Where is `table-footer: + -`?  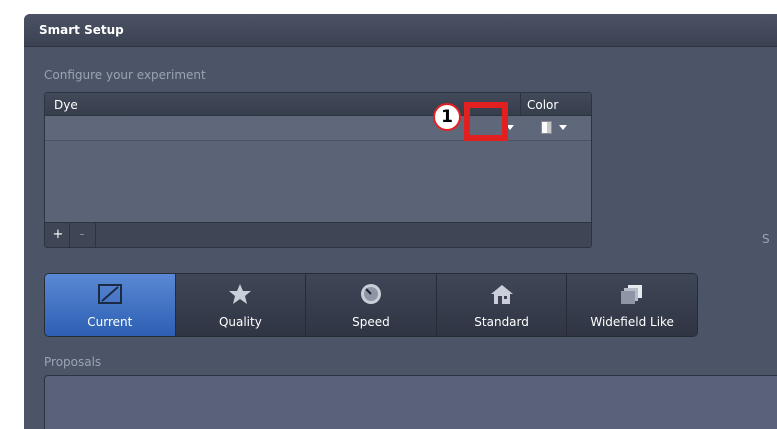 table-footer: + - is located at coordinates (318, 234).